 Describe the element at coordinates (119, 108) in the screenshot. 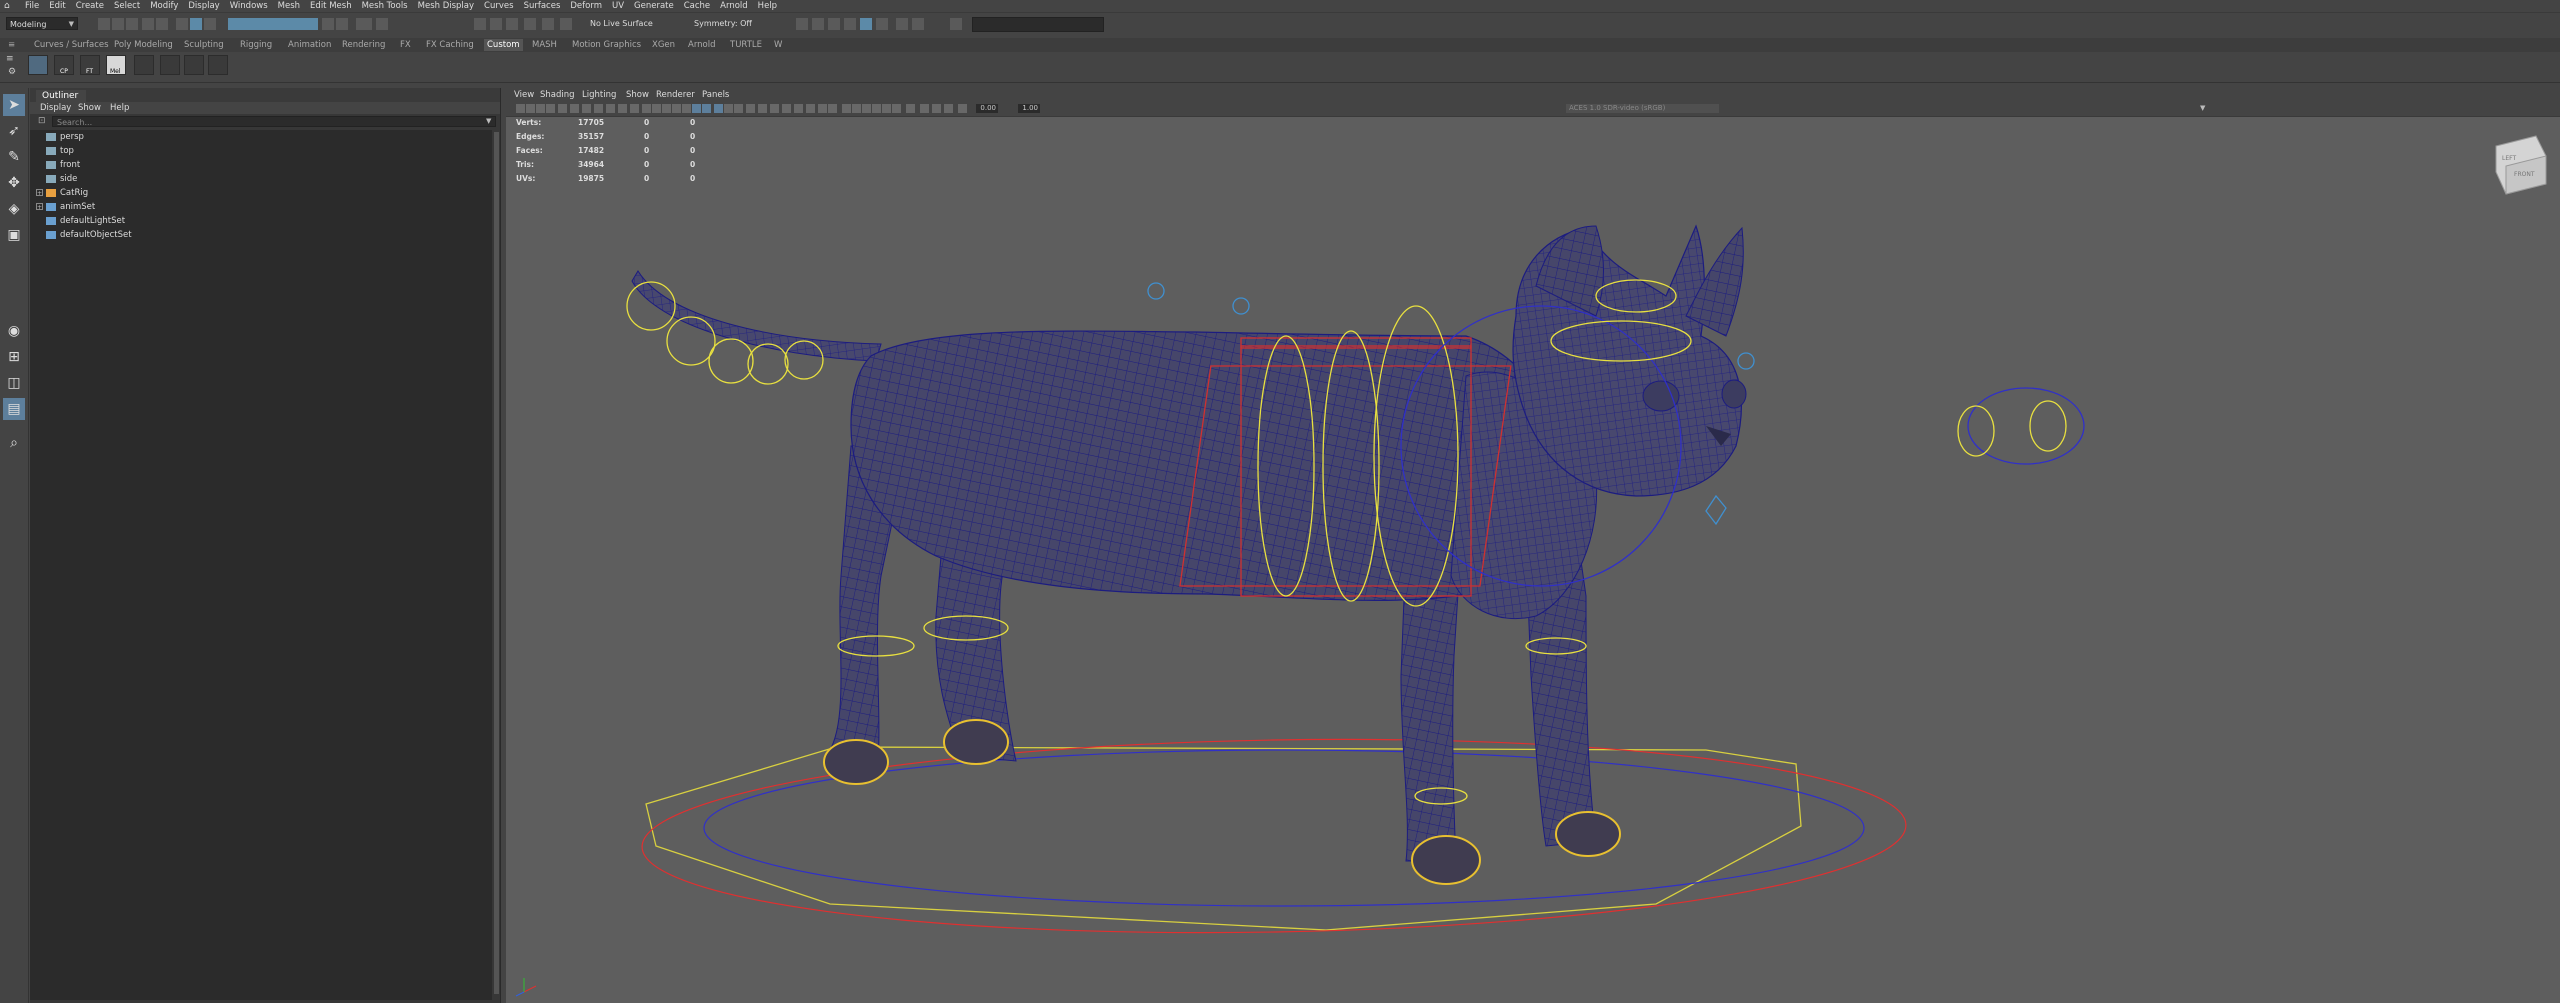

I see `outliner-menu-help: Help` at that location.